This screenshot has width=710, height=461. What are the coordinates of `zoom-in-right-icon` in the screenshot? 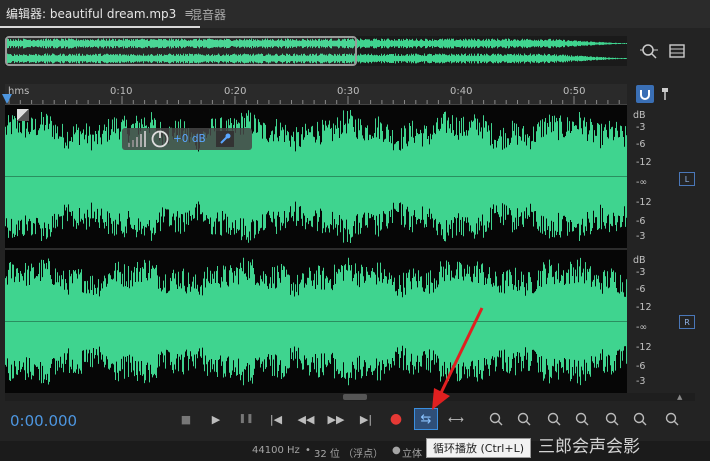 It's located at (672, 419).